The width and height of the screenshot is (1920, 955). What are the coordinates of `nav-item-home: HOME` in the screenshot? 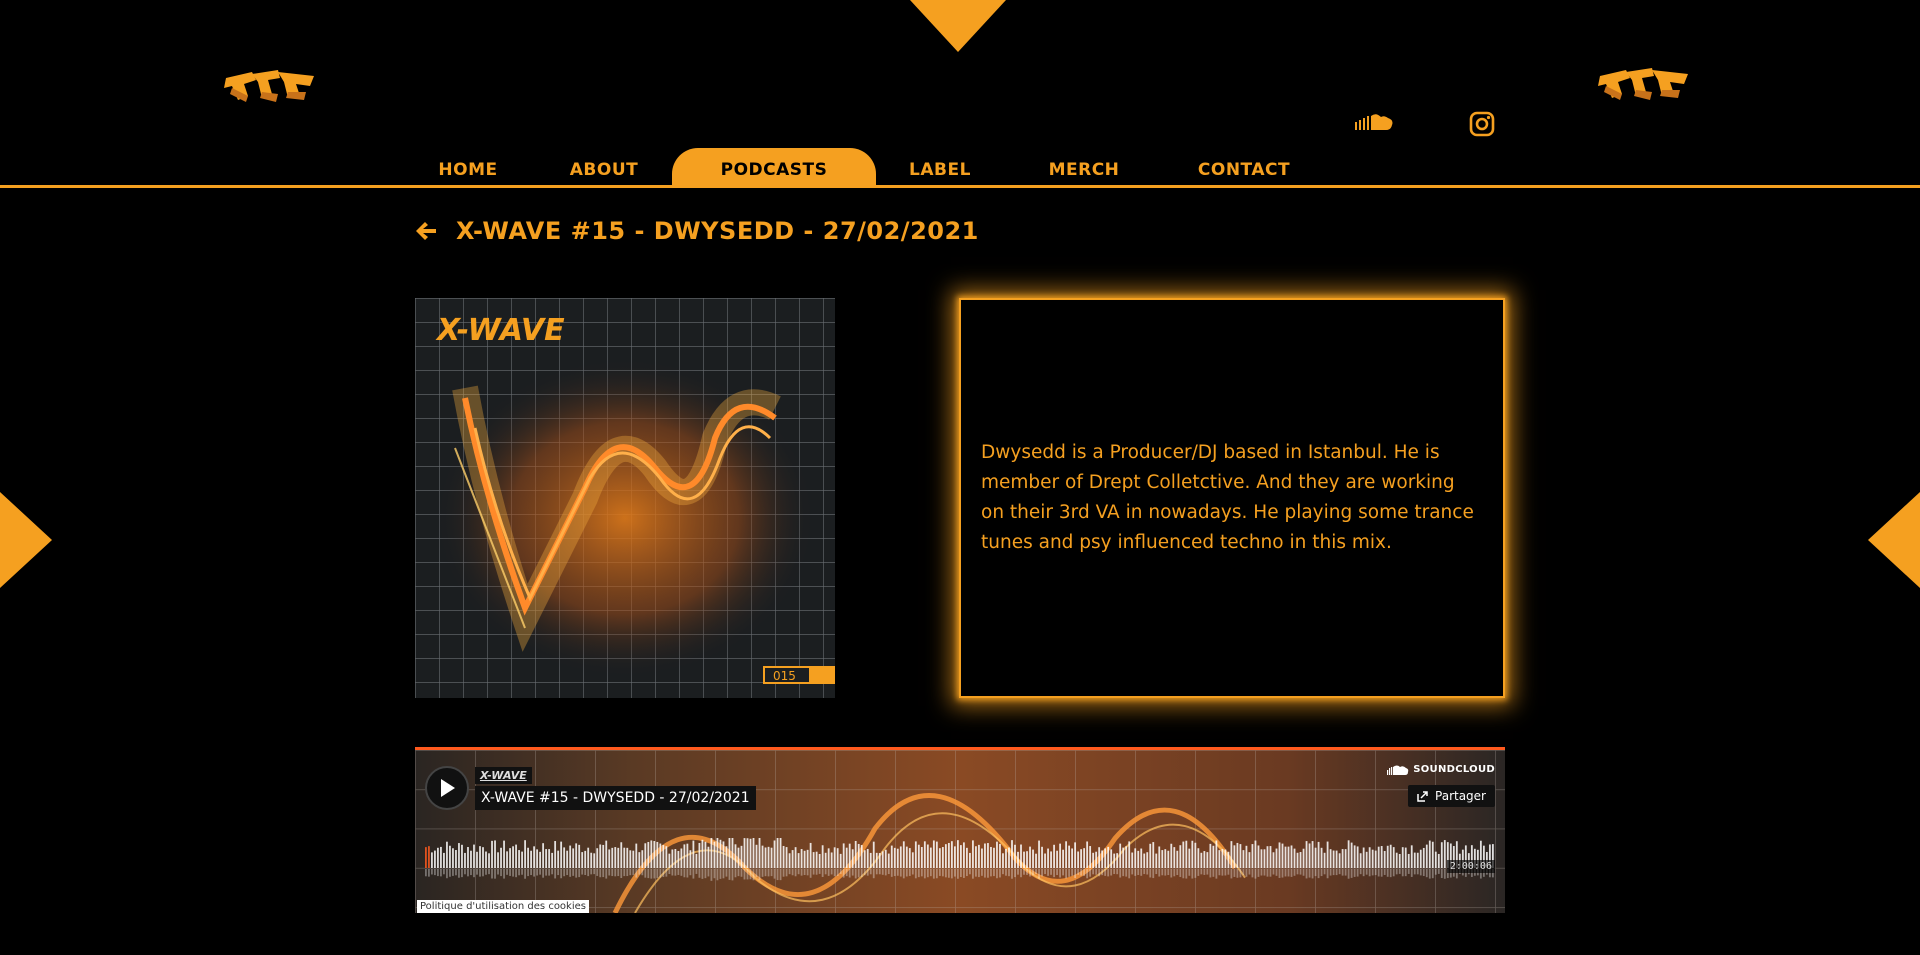 It's located at (468, 168).